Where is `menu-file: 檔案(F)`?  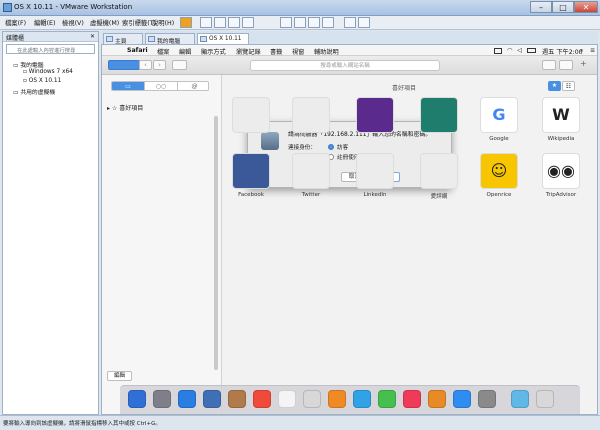
menu-file: 檔案(F) is located at coordinates (15, 22).